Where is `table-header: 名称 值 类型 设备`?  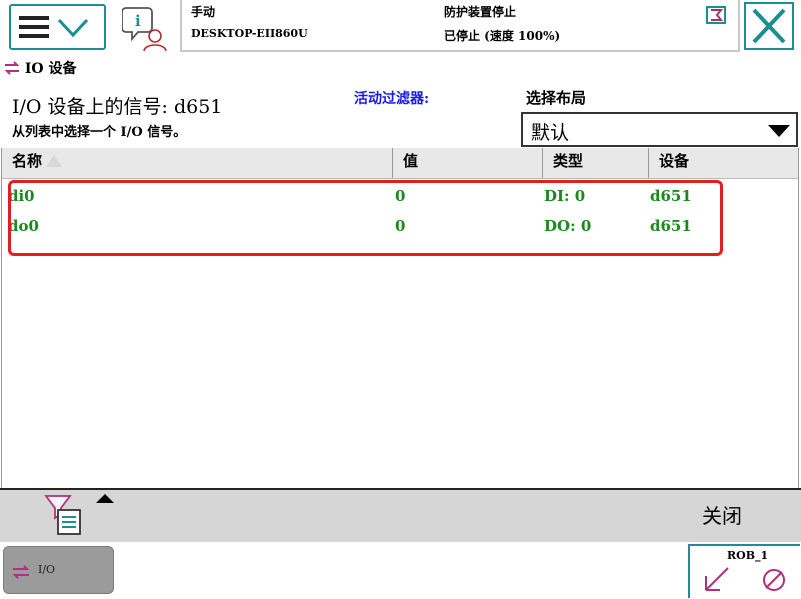 table-header: 名称 值 类型 设备 is located at coordinates (400, 163).